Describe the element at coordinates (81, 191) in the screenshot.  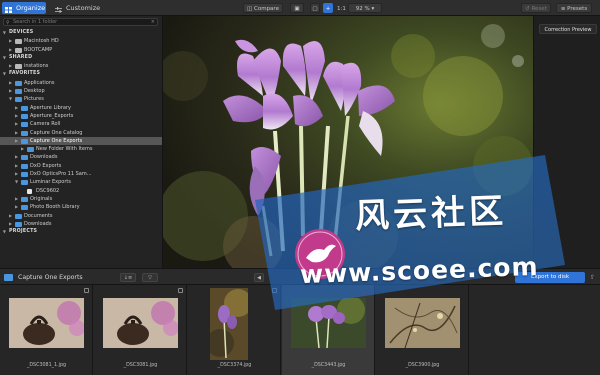
I see `sidebar-item: DSC9602` at that location.